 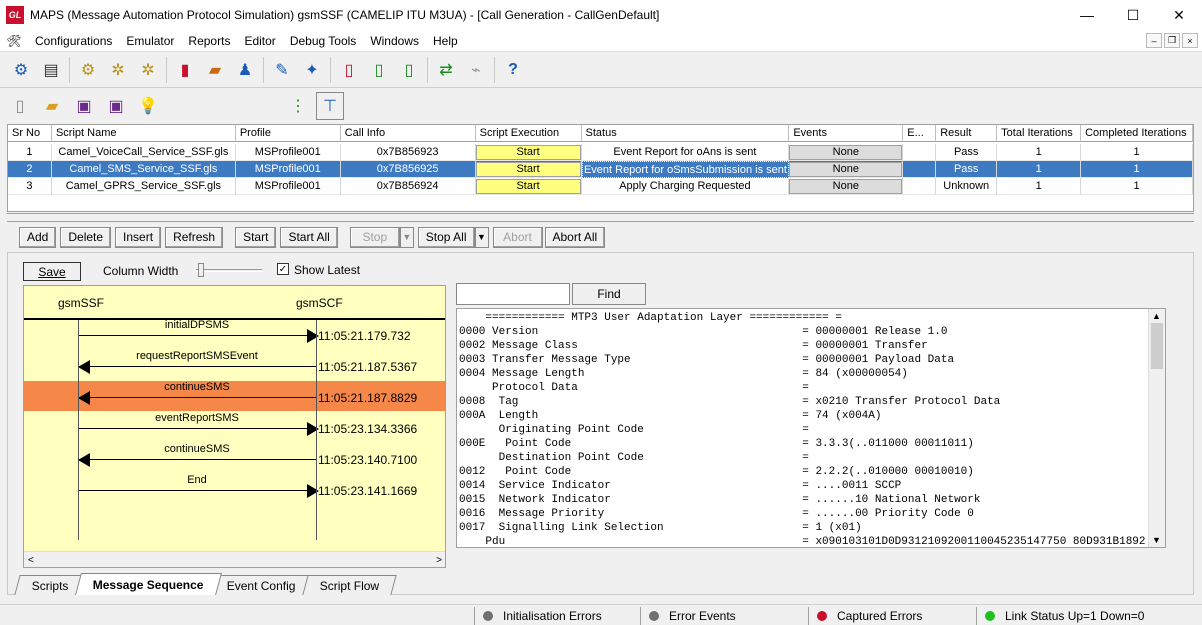 I want to click on col-profile: Profile, so click(x=288, y=133).